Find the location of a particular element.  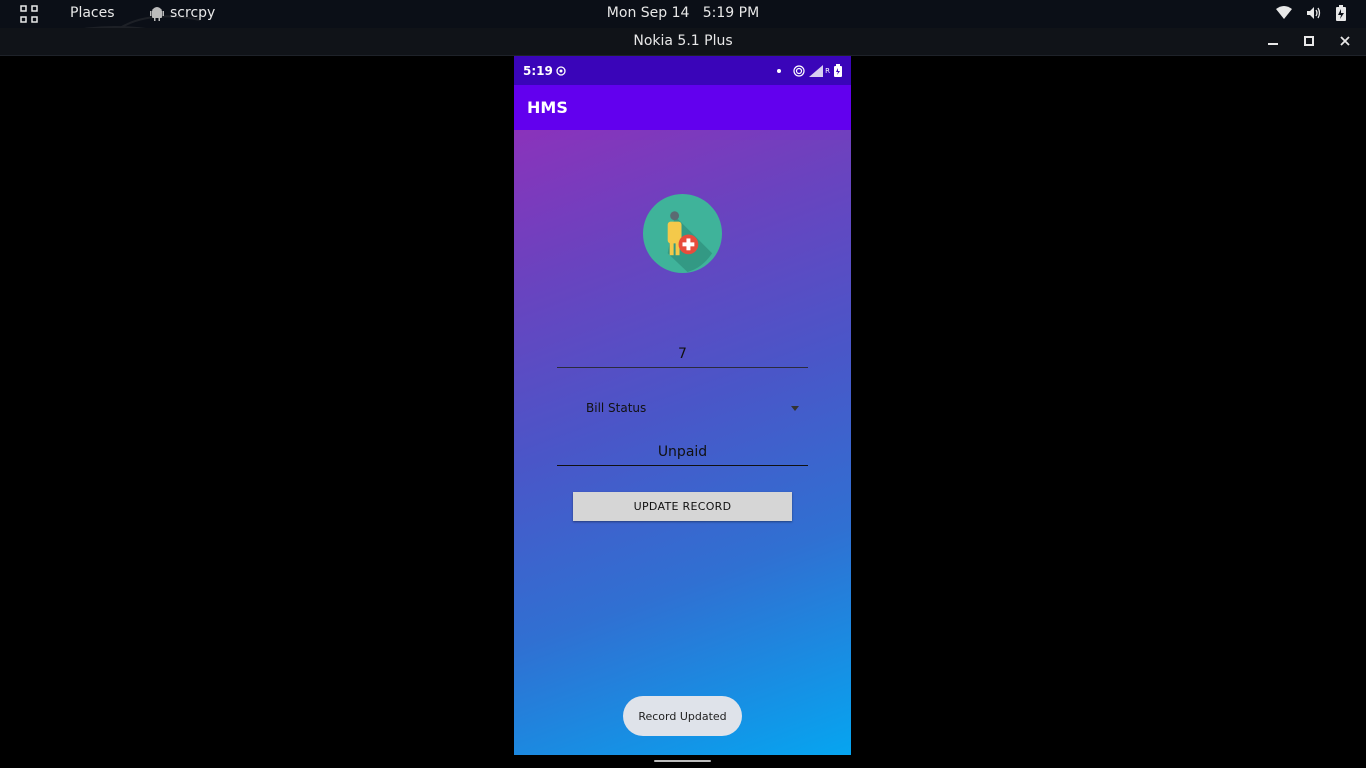

app-menu-label: scrcpy is located at coordinates (193, 13).